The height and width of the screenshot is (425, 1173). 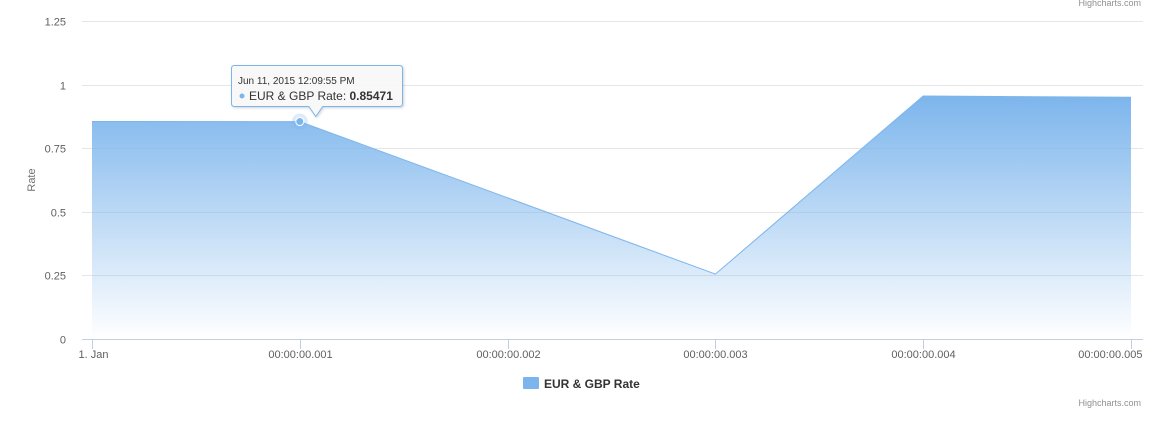 I want to click on tooltip-date: Jun 11, 2015 12:09:55 PM, so click(x=296, y=81).